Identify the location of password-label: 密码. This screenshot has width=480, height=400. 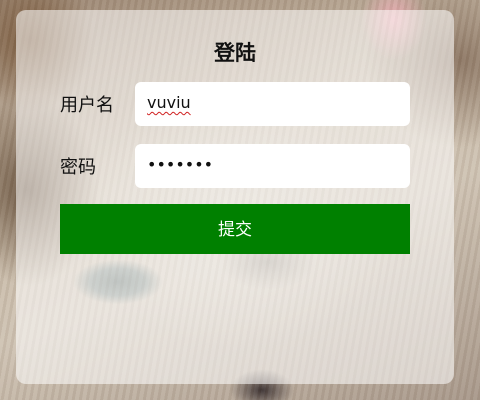
(78, 167).